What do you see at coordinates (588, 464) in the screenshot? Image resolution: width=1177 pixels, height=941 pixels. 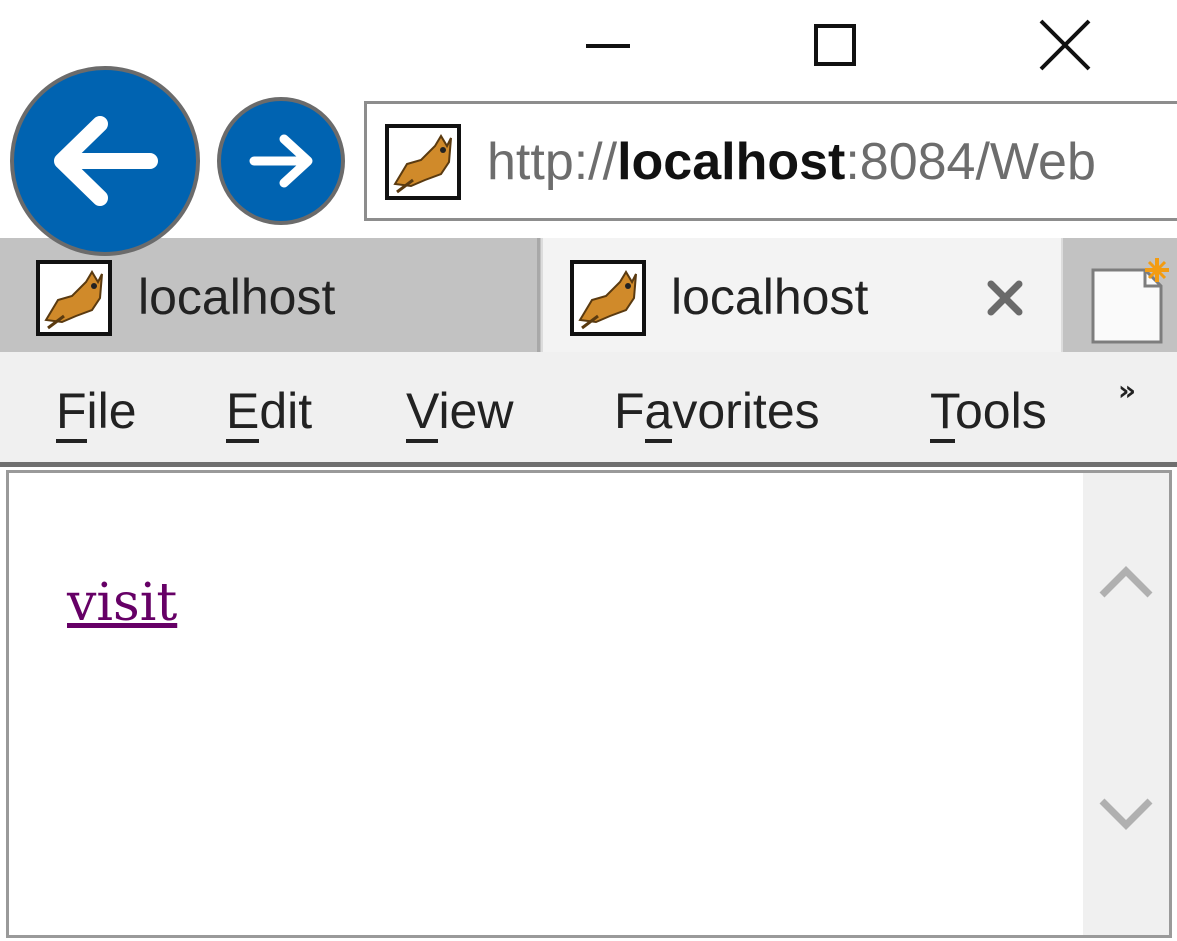 I see `menu-separator` at bounding box center [588, 464].